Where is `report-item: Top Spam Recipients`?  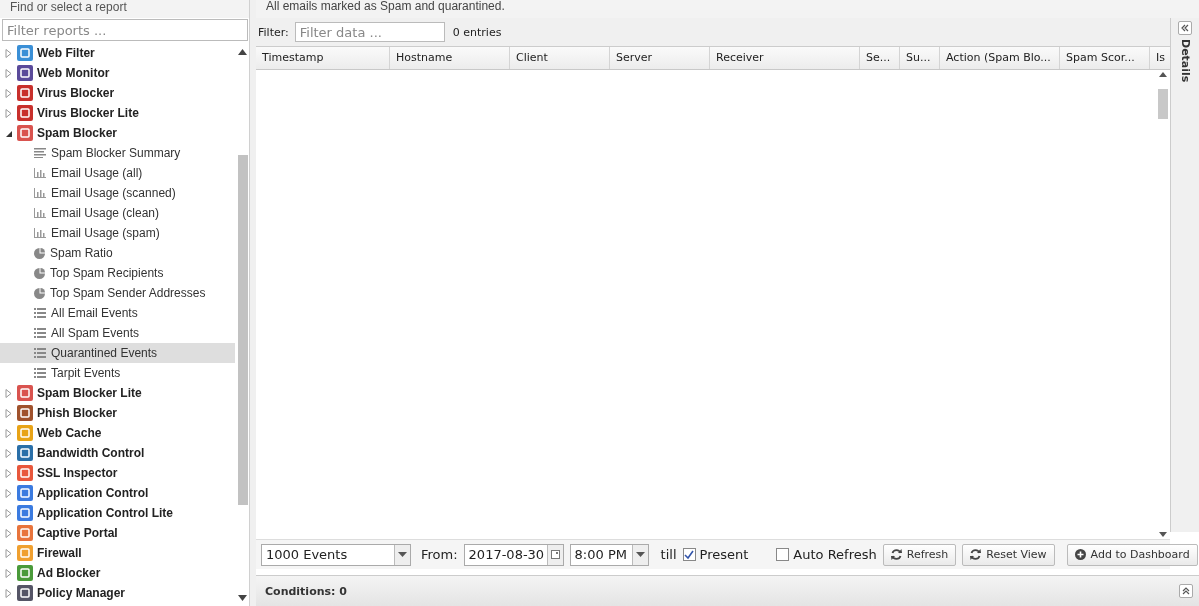 report-item: Top Spam Recipients is located at coordinates (117, 273).